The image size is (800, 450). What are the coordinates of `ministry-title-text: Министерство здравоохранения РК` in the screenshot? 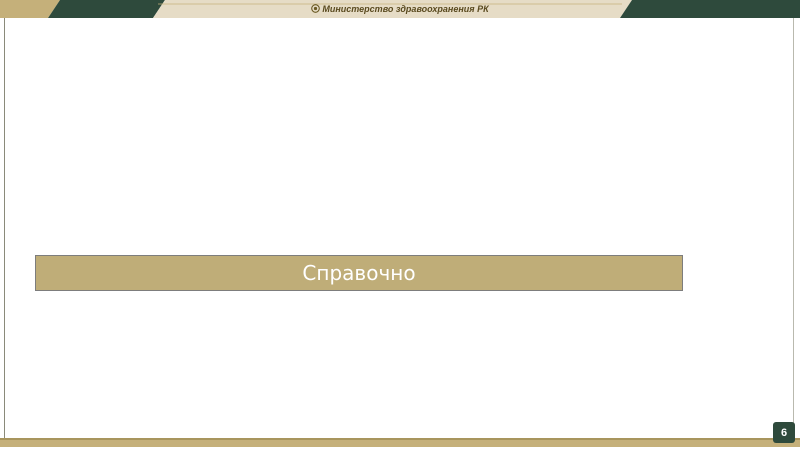 It's located at (405, 9).